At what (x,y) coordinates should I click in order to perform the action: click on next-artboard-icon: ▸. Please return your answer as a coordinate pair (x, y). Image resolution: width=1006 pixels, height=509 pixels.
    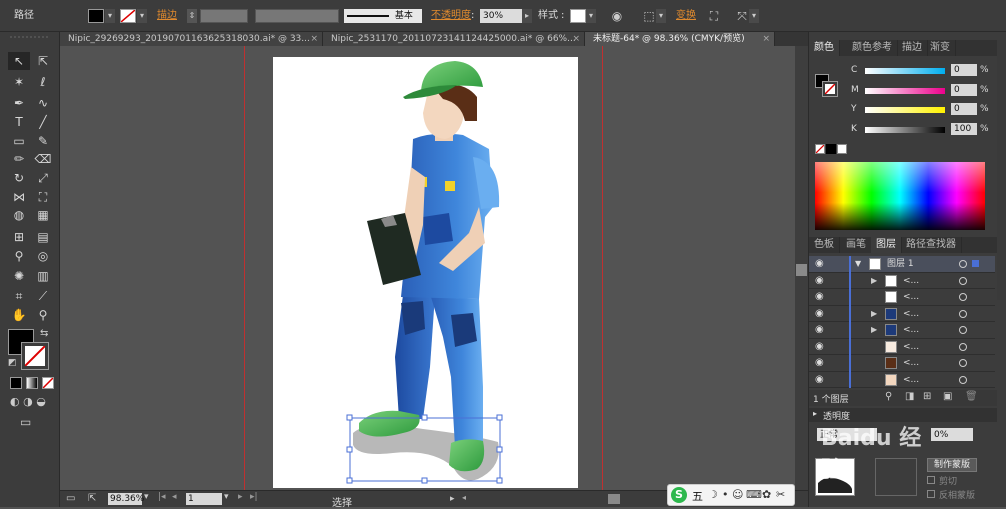
    Looking at the image, I should click on (240, 497).